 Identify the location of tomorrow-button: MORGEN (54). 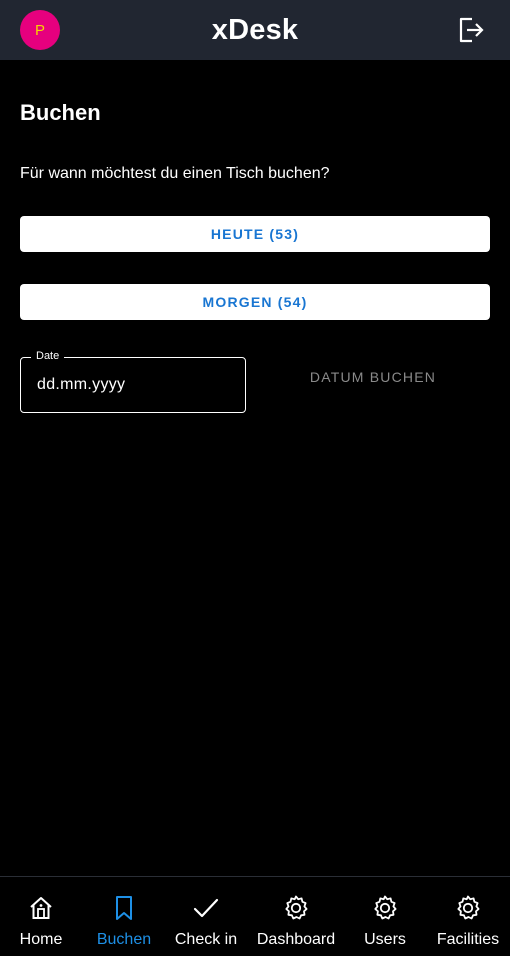
(255, 302).